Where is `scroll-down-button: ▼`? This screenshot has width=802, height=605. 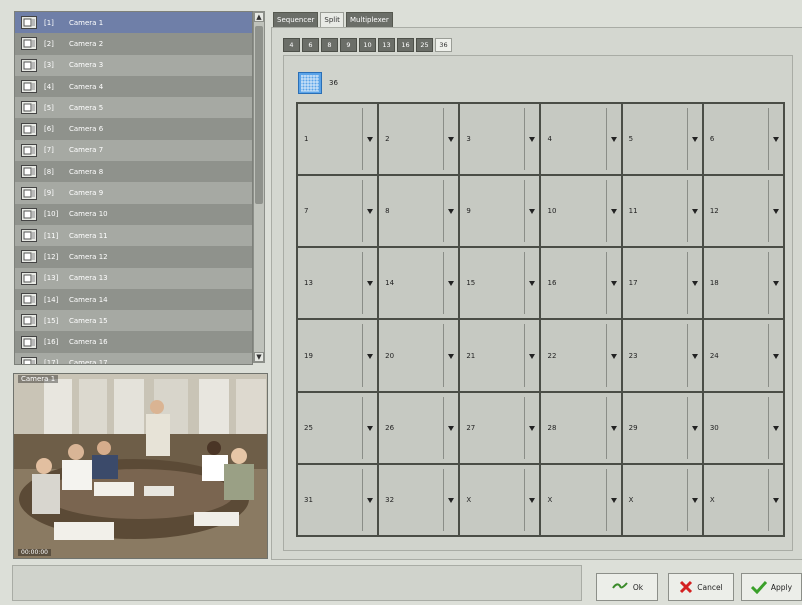
scroll-down-button: ▼ is located at coordinates (259, 357).